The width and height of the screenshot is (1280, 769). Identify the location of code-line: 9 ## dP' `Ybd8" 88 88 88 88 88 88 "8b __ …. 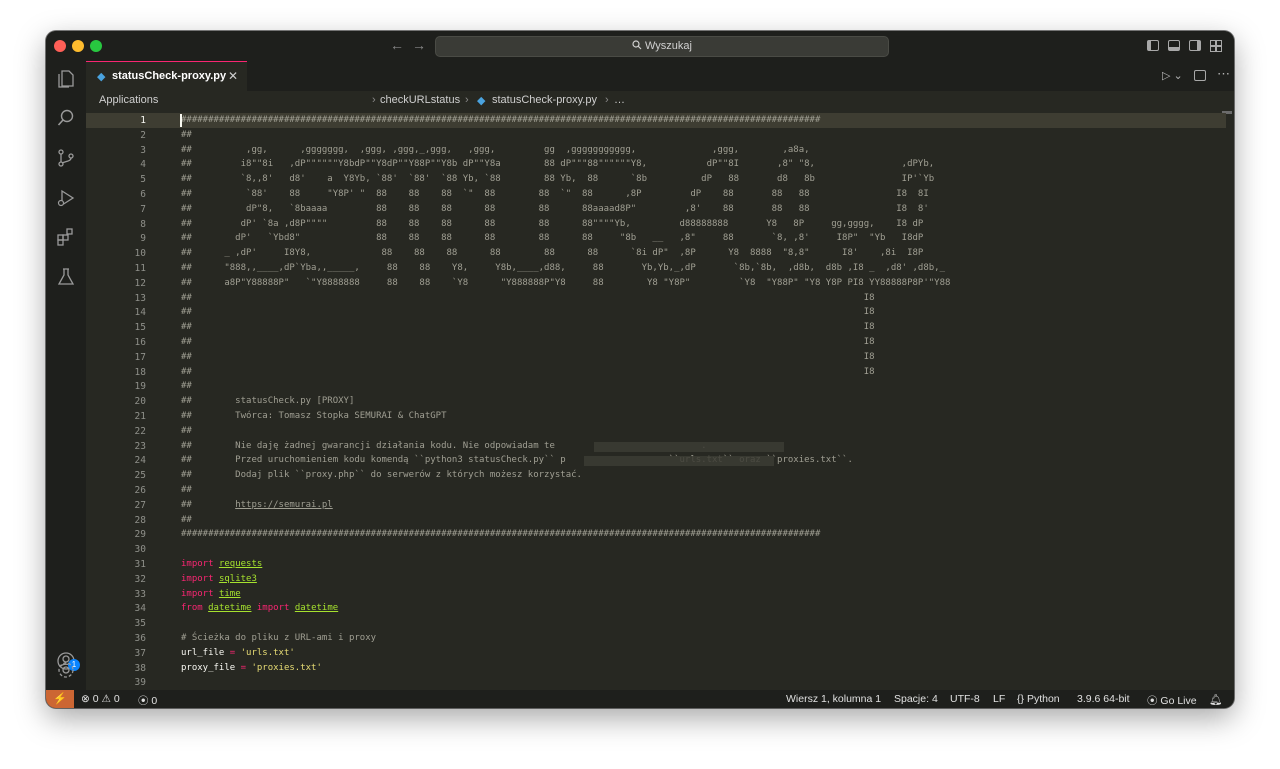
(656, 238).